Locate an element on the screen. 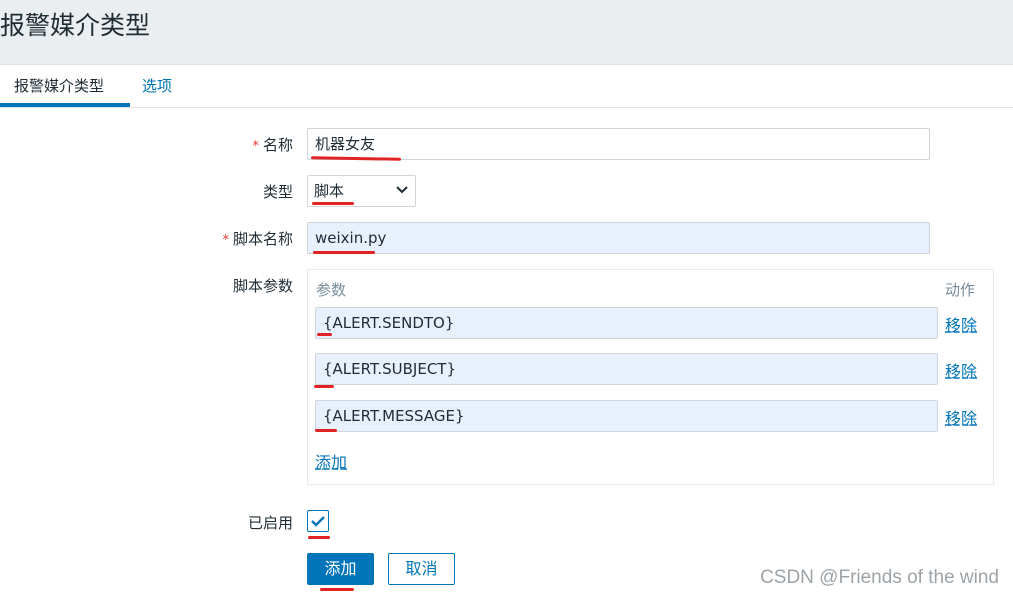  page-header: 报警媒介类型 is located at coordinates (506, 32).